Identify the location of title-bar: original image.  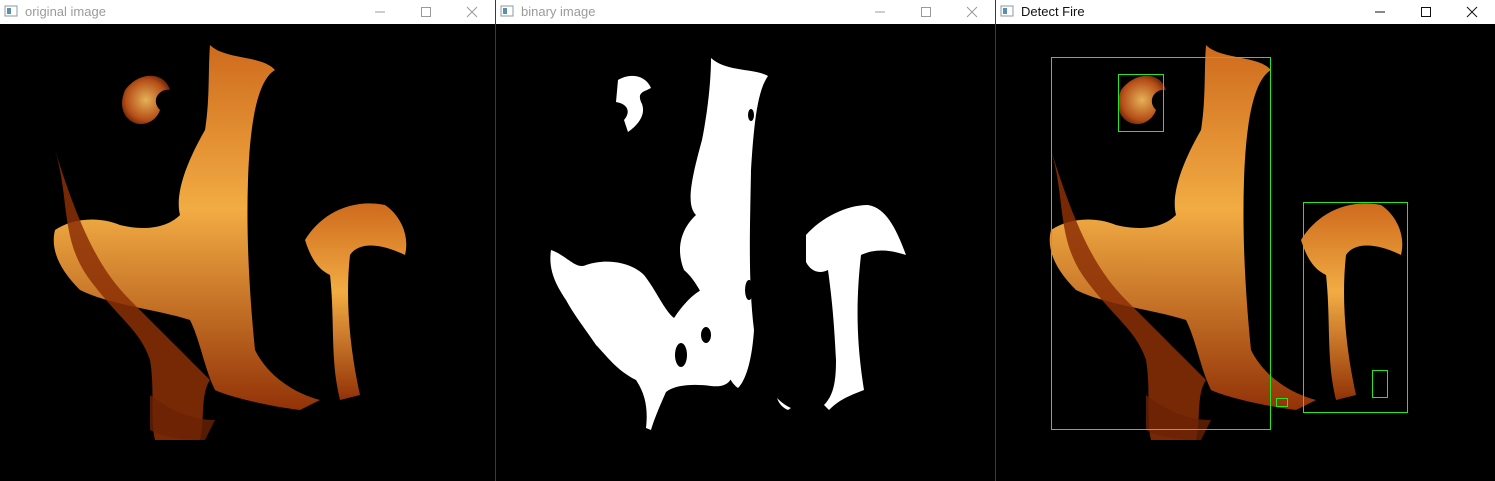
(247, 12).